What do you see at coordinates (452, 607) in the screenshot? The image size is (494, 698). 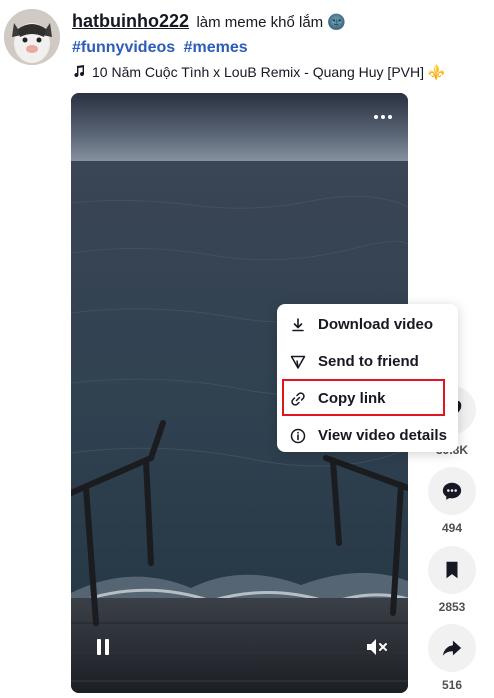 I see `save-count: 2853` at bounding box center [452, 607].